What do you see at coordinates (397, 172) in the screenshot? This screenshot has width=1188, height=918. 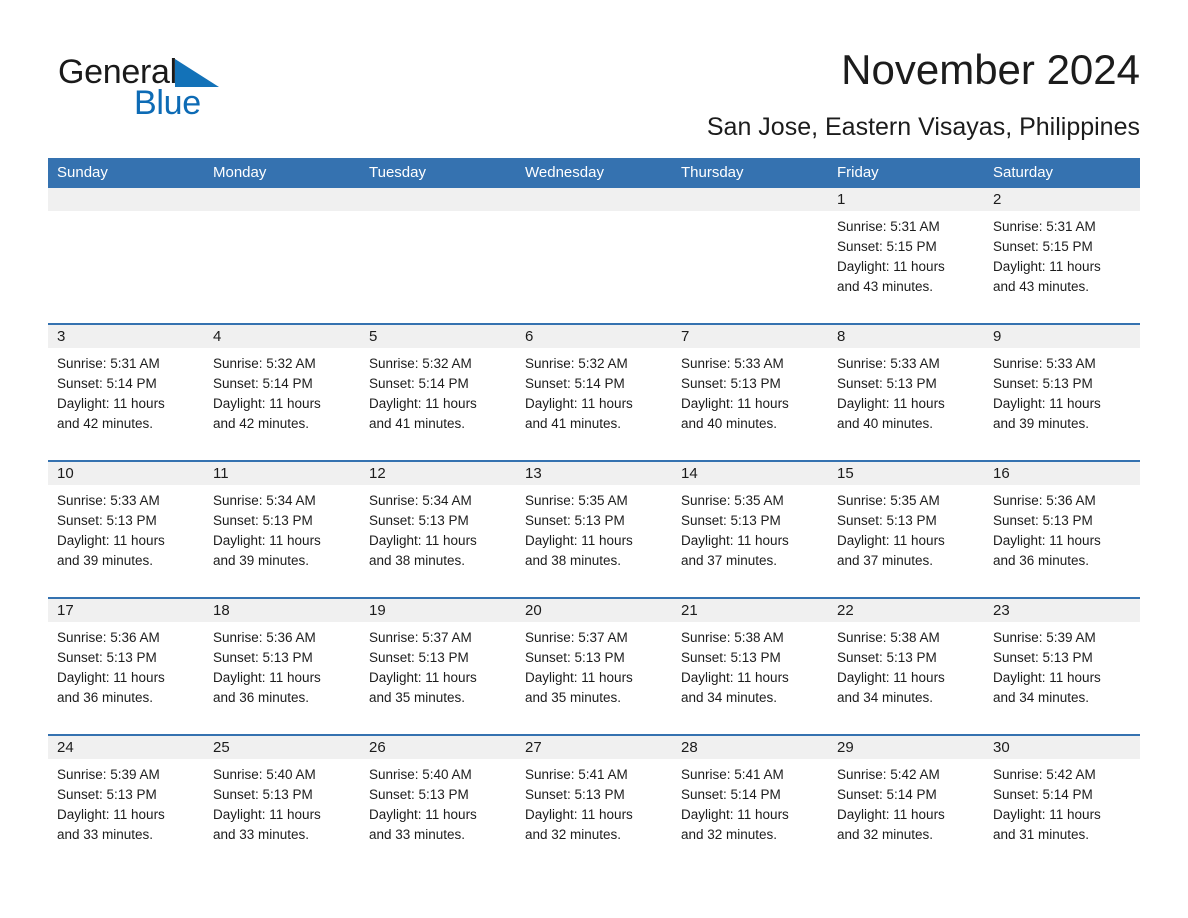 I see `weekday-header-tuesday: Tuesday` at bounding box center [397, 172].